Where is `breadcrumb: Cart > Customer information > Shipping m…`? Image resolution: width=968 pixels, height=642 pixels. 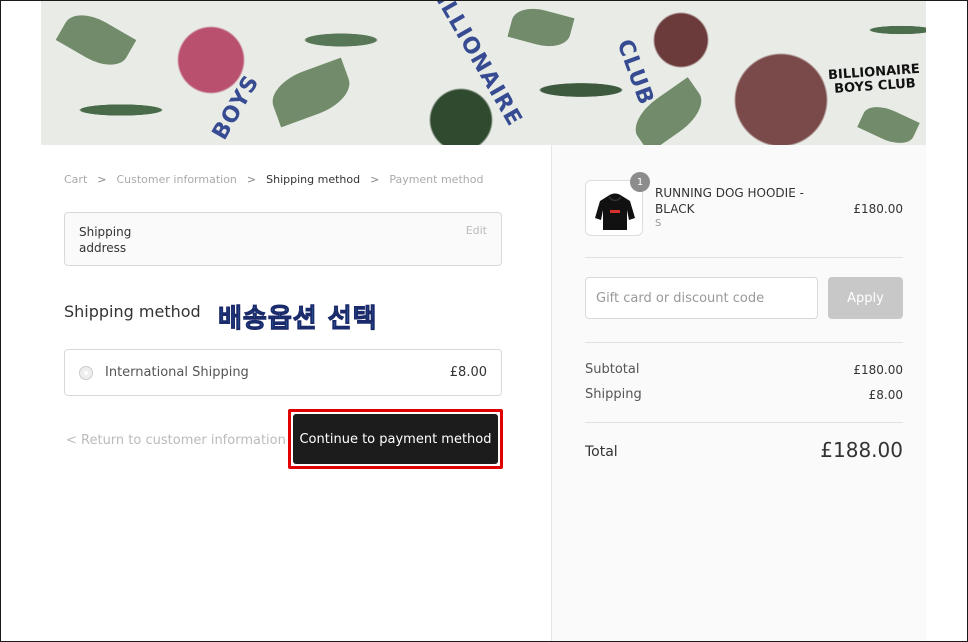
breadcrumb: Cart > Customer information > Shipping m… is located at coordinates (273, 179).